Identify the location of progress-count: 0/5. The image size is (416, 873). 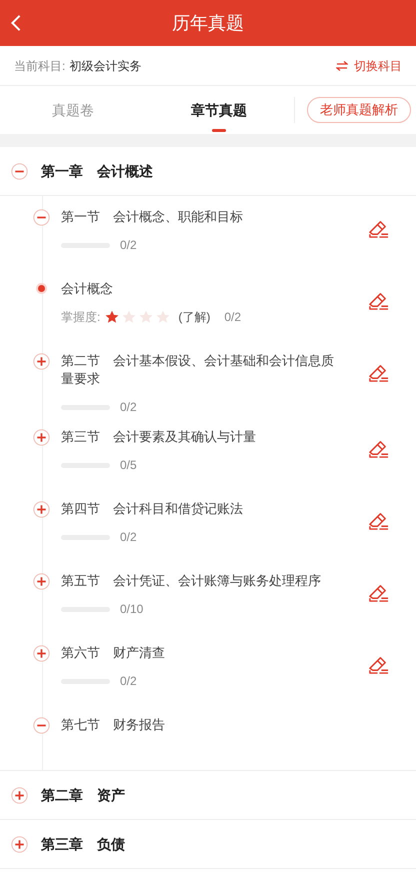
(128, 465).